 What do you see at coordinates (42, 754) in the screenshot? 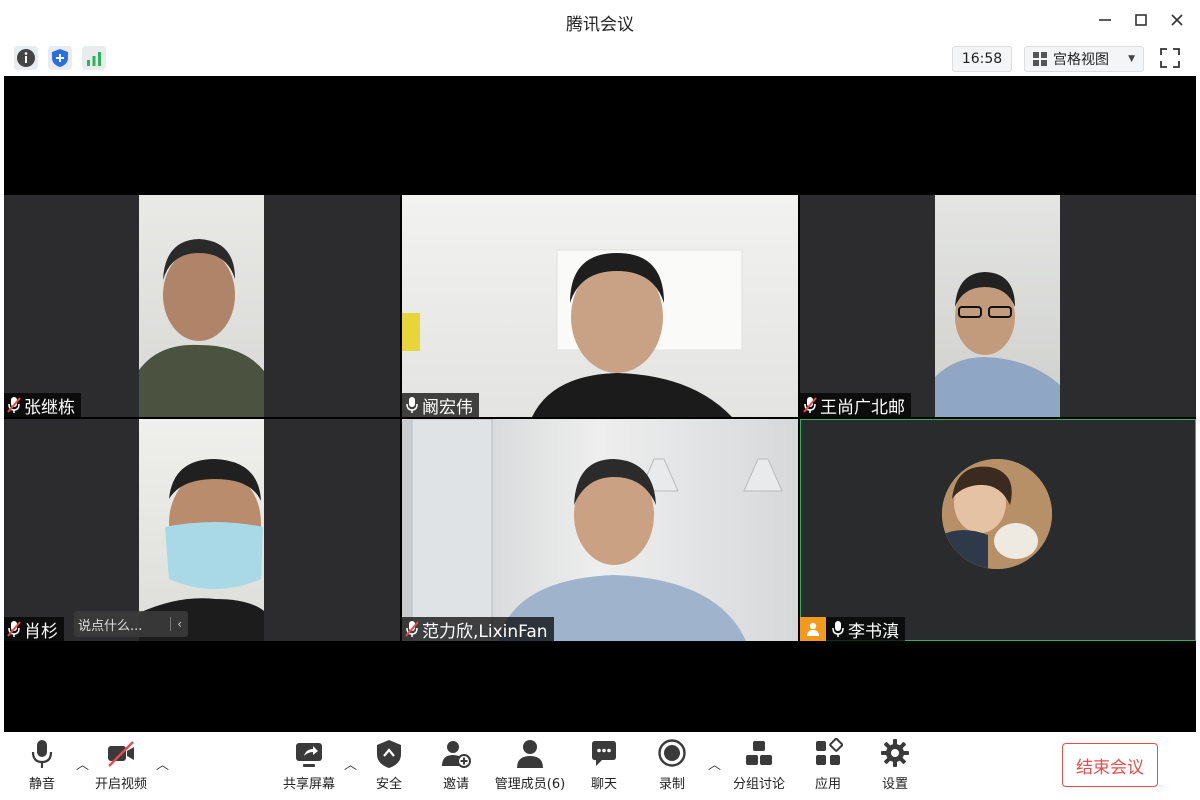
I see `microphone-icon` at bounding box center [42, 754].